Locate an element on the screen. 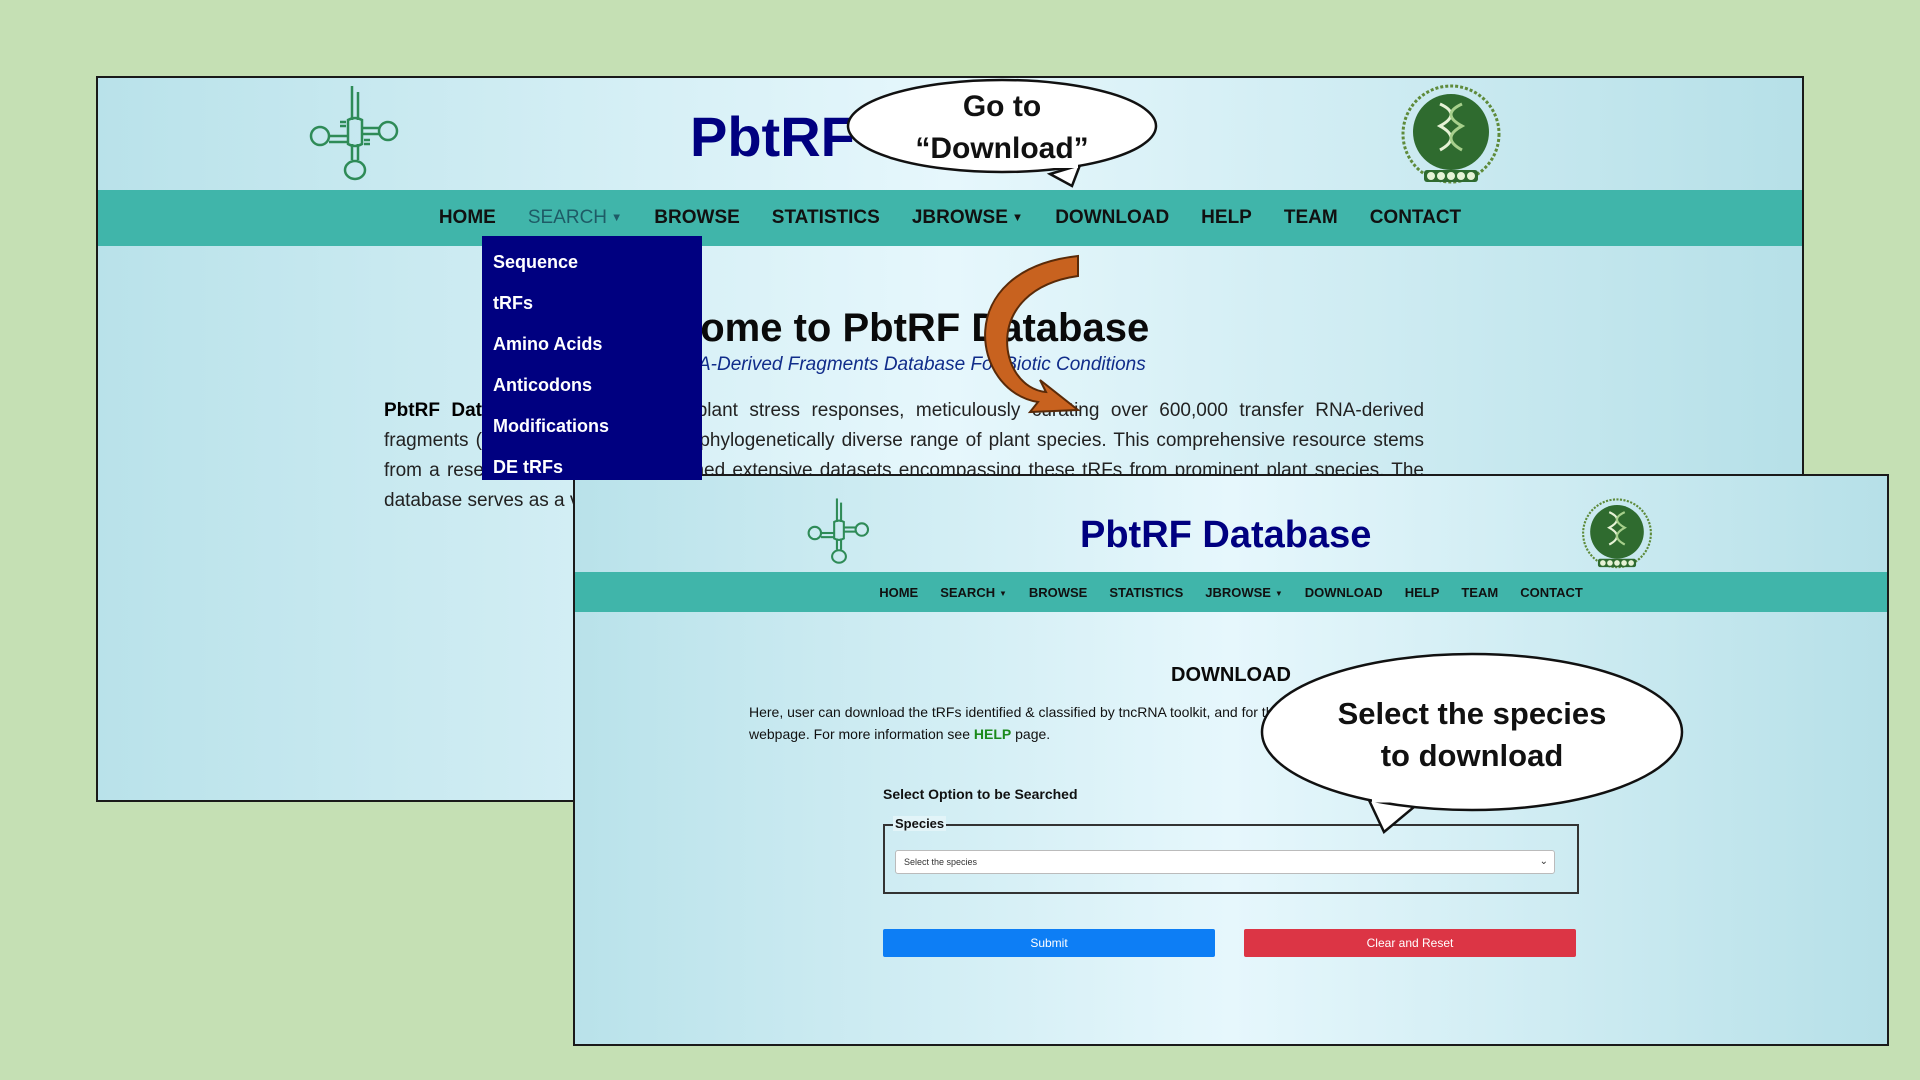 The image size is (1920, 1080). site-header: PbtRF Database is located at coordinates (1231, 524).